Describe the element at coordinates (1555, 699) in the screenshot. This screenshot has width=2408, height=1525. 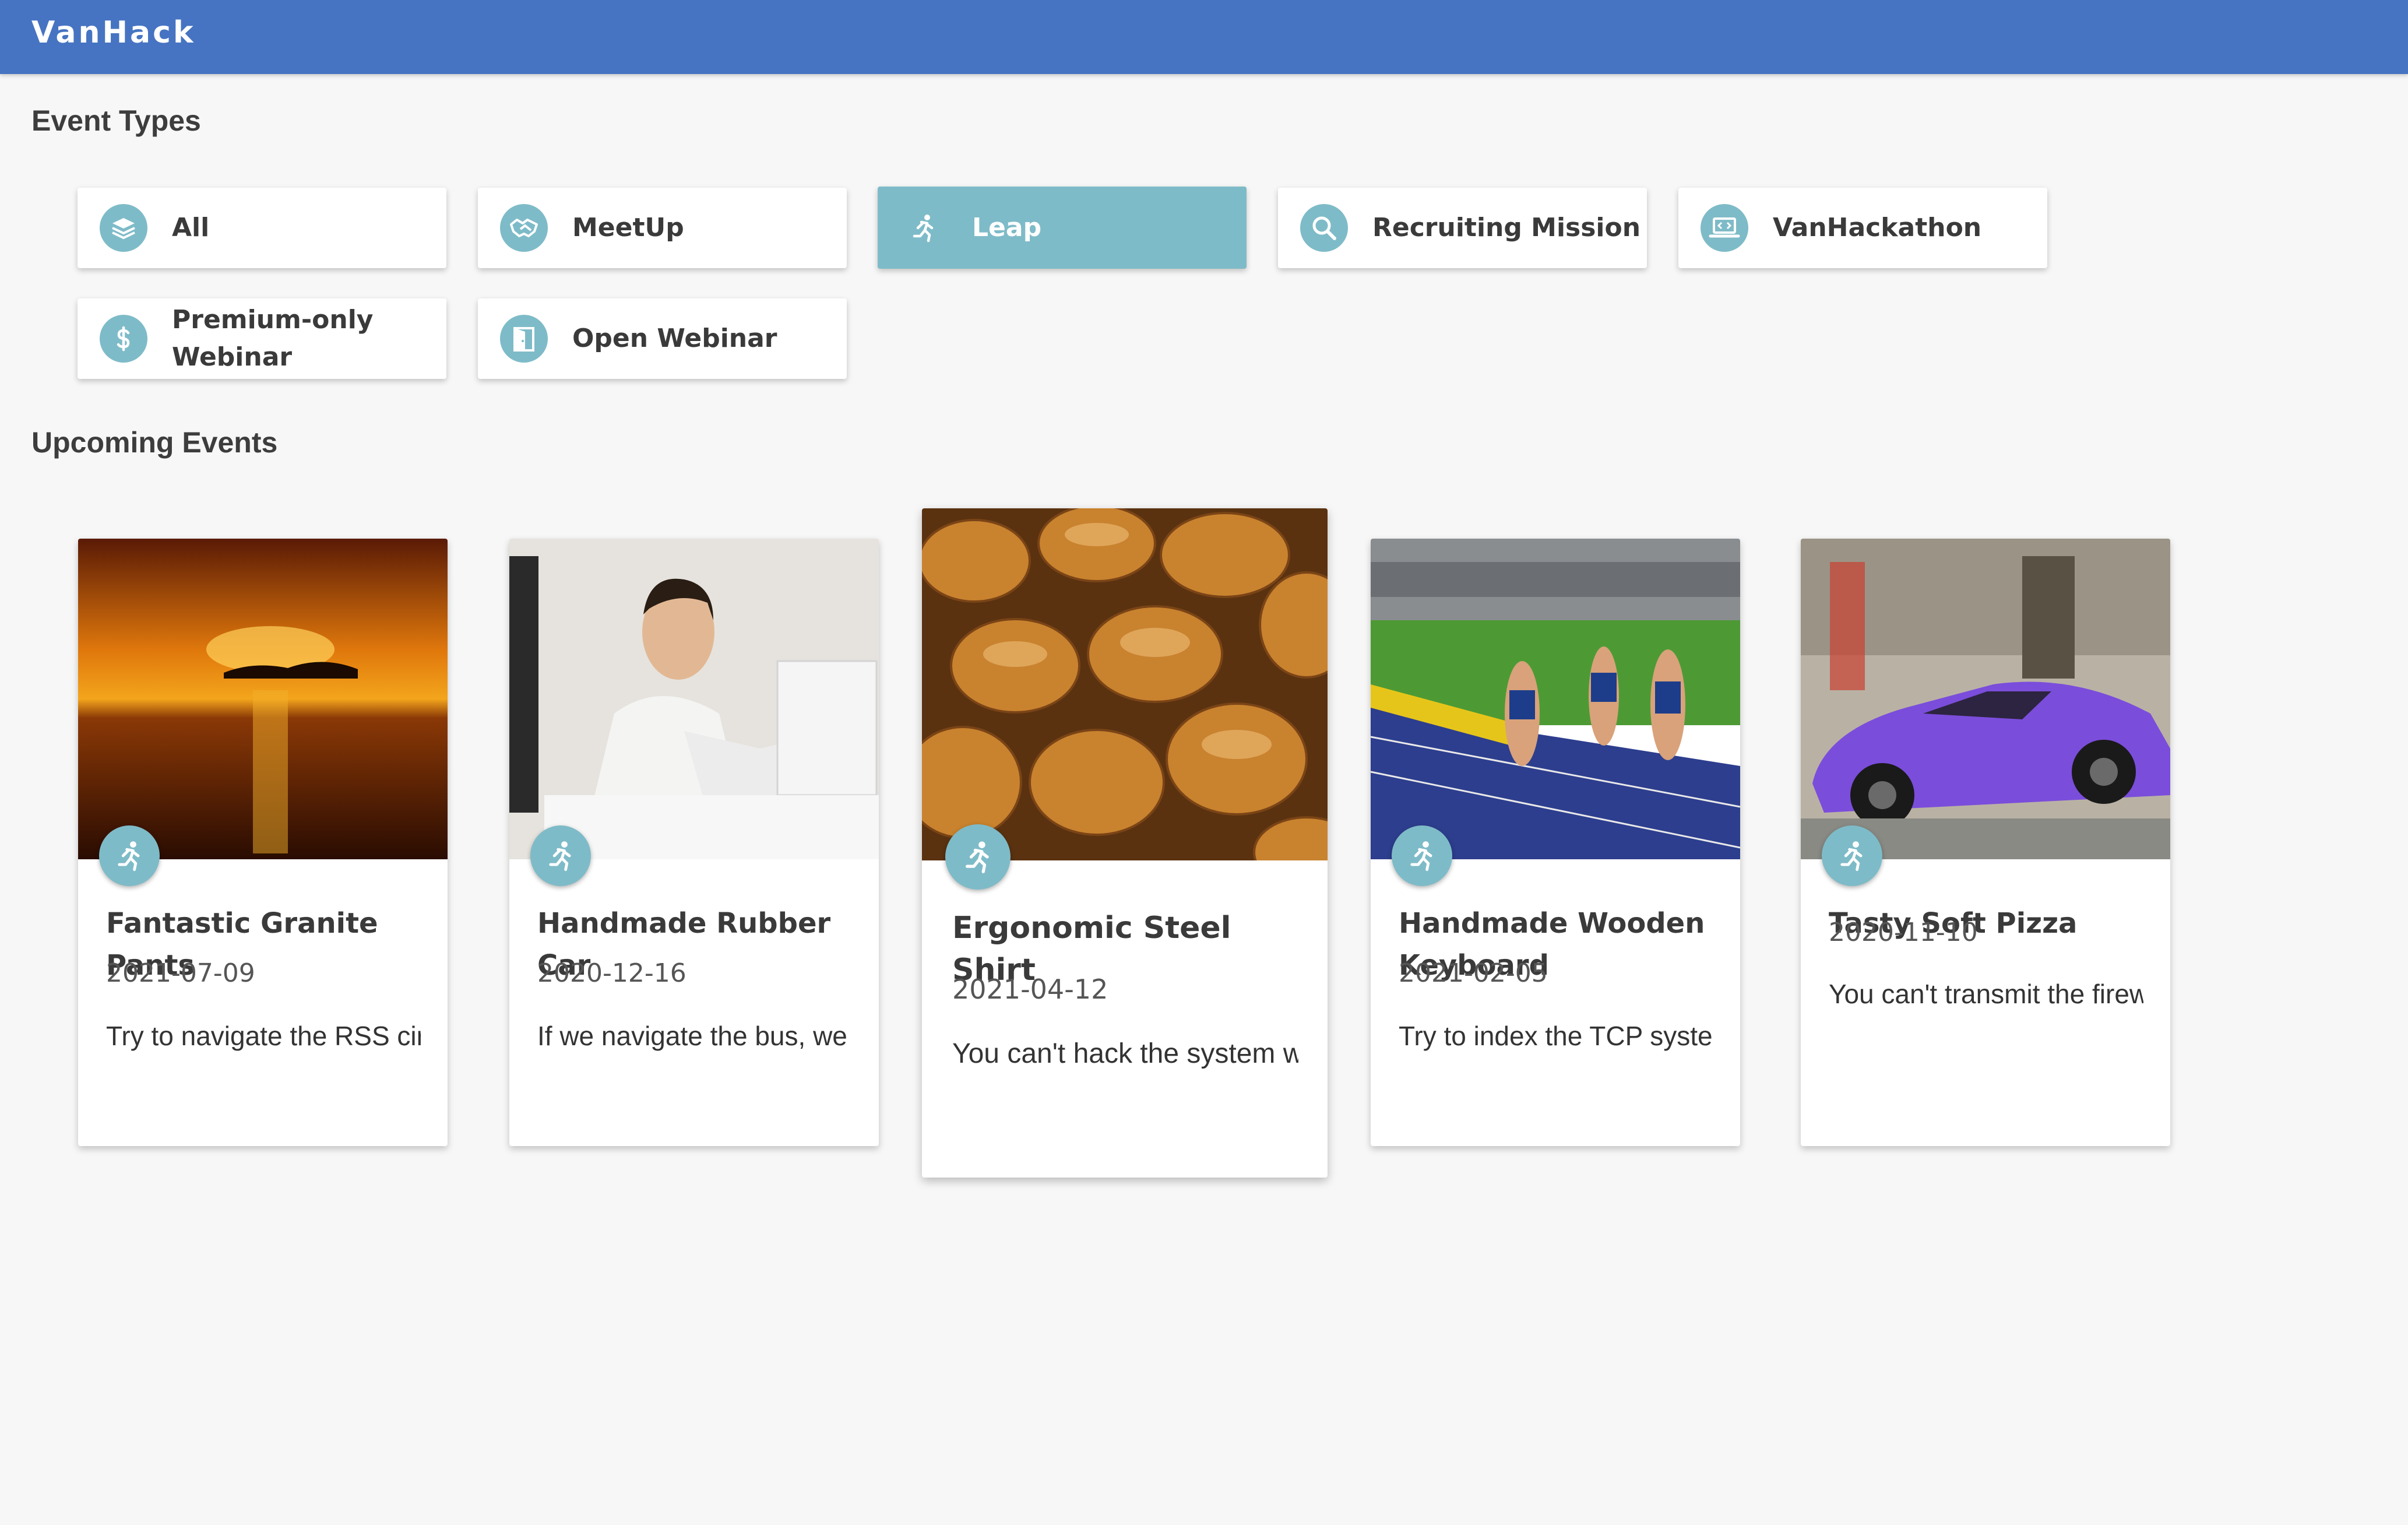
I see `event-image-sprinters` at that location.